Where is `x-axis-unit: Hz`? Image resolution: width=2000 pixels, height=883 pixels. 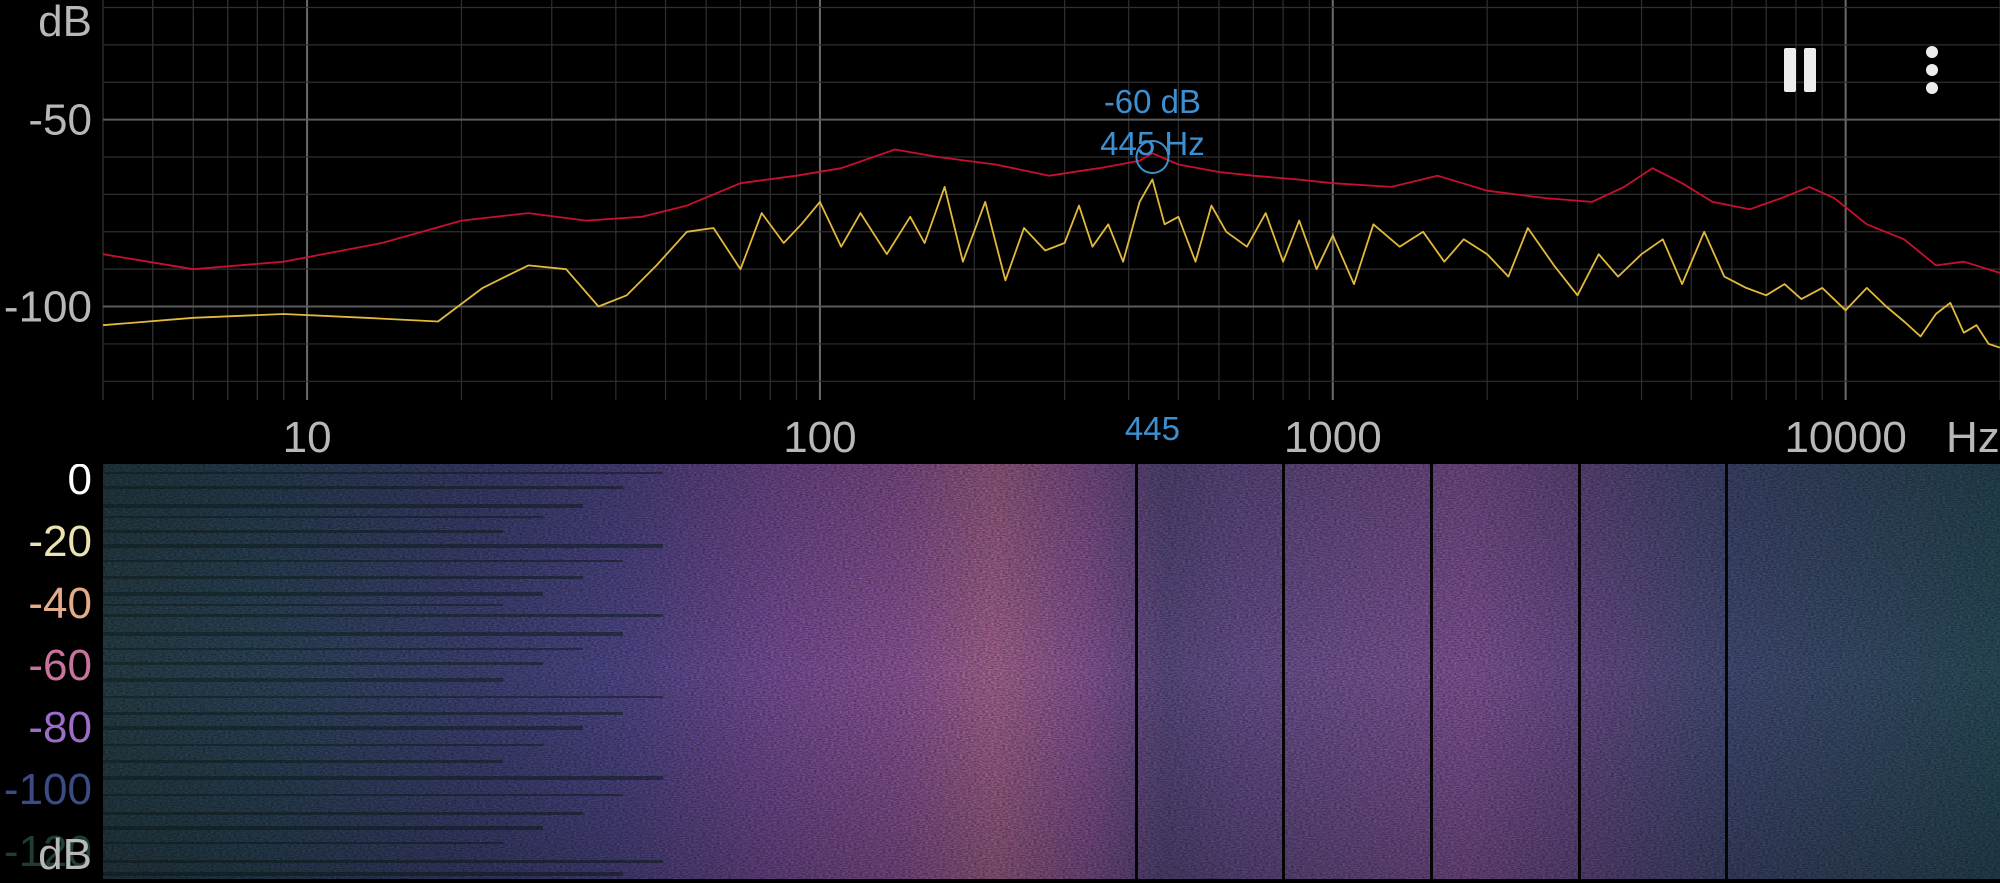 x-axis-unit: Hz is located at coordinates (1973, 437).